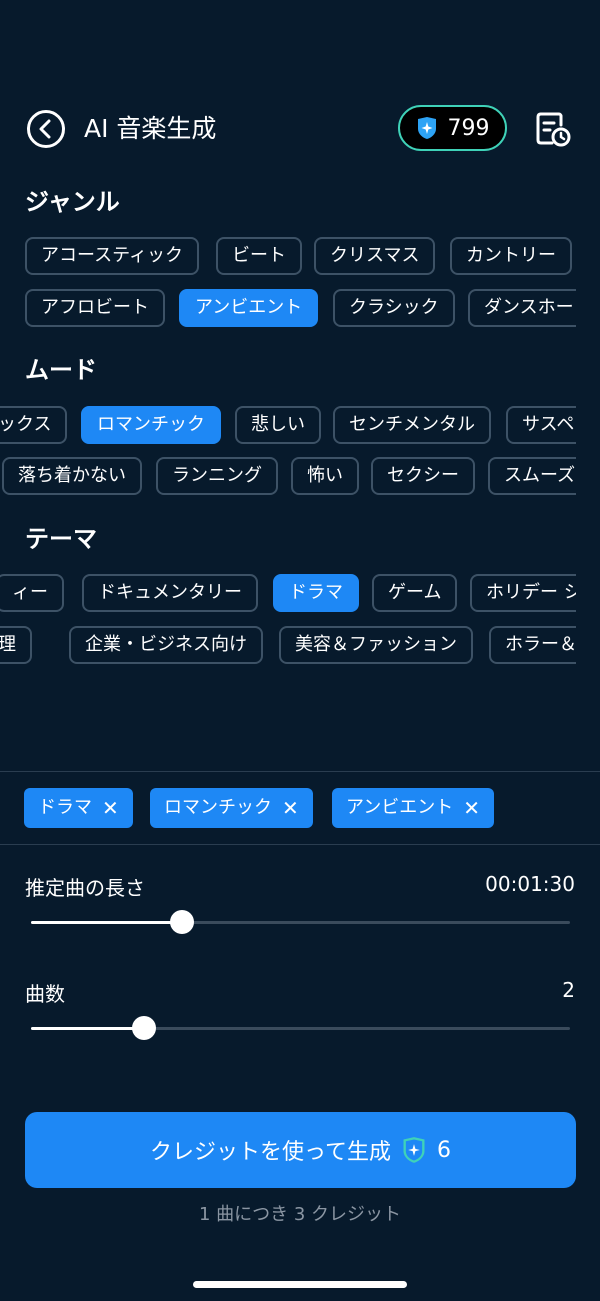  Describe the element at coordinates (522, 308) in the screenshot. I see `chip-genre-dancehall: ダンスホー` at that location.